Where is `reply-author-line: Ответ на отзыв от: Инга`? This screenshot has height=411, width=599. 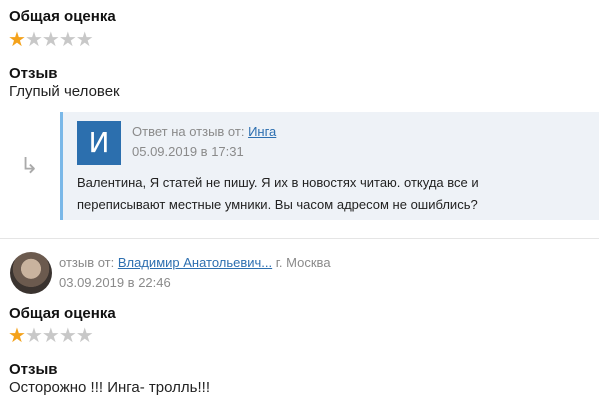
reply-author-line: Ответ на отзыв от: Инга is located at coordinates (204, 131).